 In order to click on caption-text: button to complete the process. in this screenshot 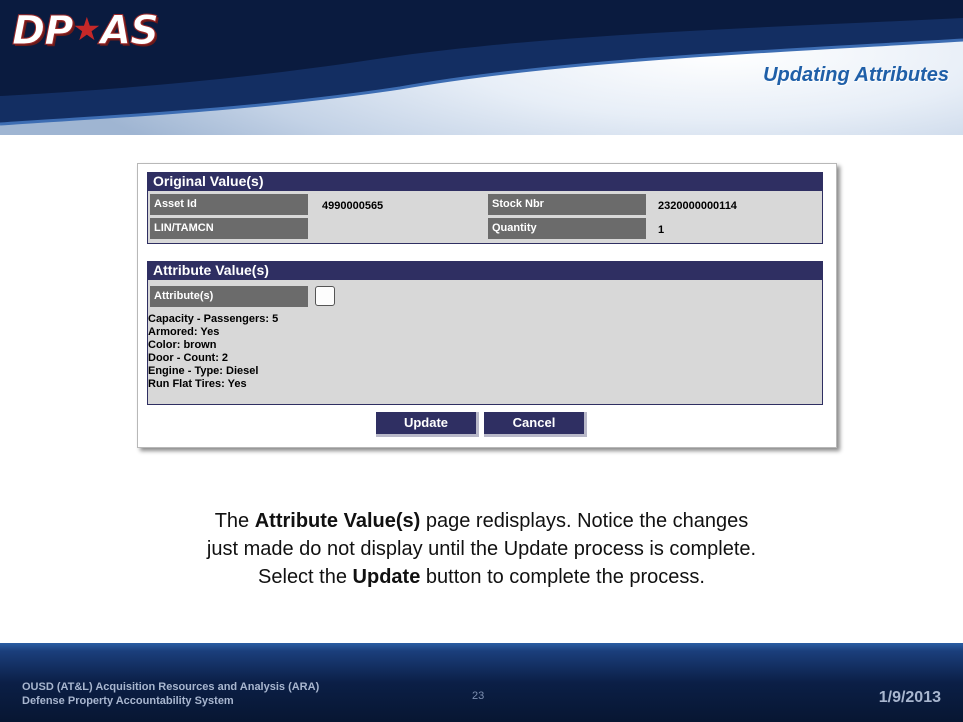, I will do `click(562, 577)`.